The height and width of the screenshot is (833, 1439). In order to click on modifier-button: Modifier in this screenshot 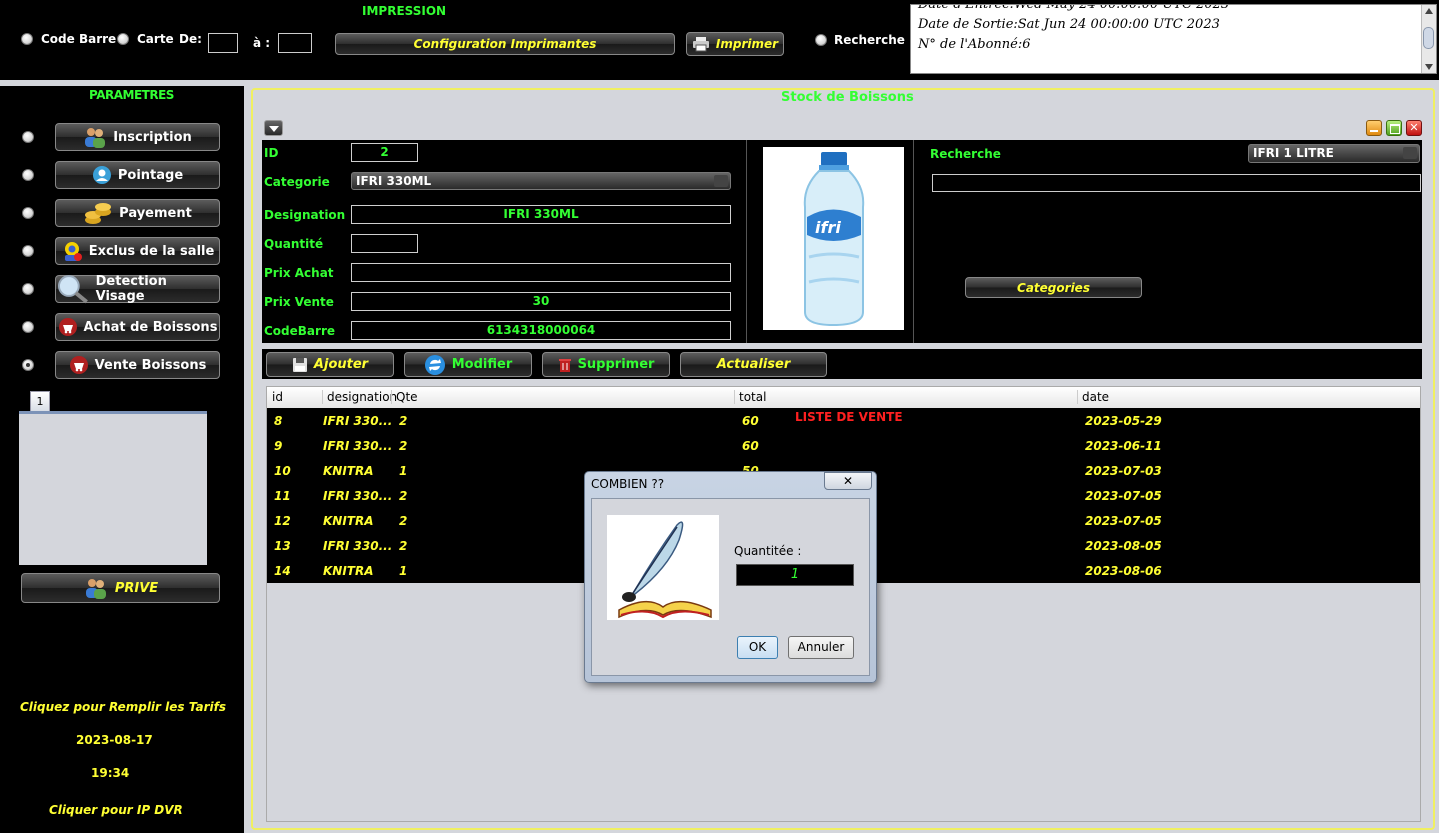, I will do `click(468, 364)`.